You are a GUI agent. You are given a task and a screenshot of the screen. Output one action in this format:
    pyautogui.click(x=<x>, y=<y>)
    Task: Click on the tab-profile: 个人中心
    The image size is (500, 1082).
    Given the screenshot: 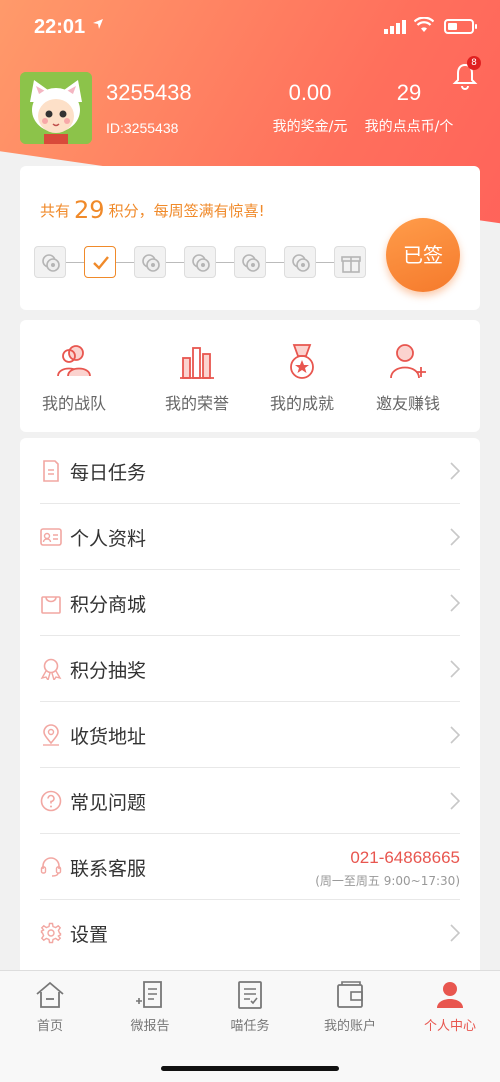 What is the action you would take?
    pyautogui.click(x=450, y=1006)
    